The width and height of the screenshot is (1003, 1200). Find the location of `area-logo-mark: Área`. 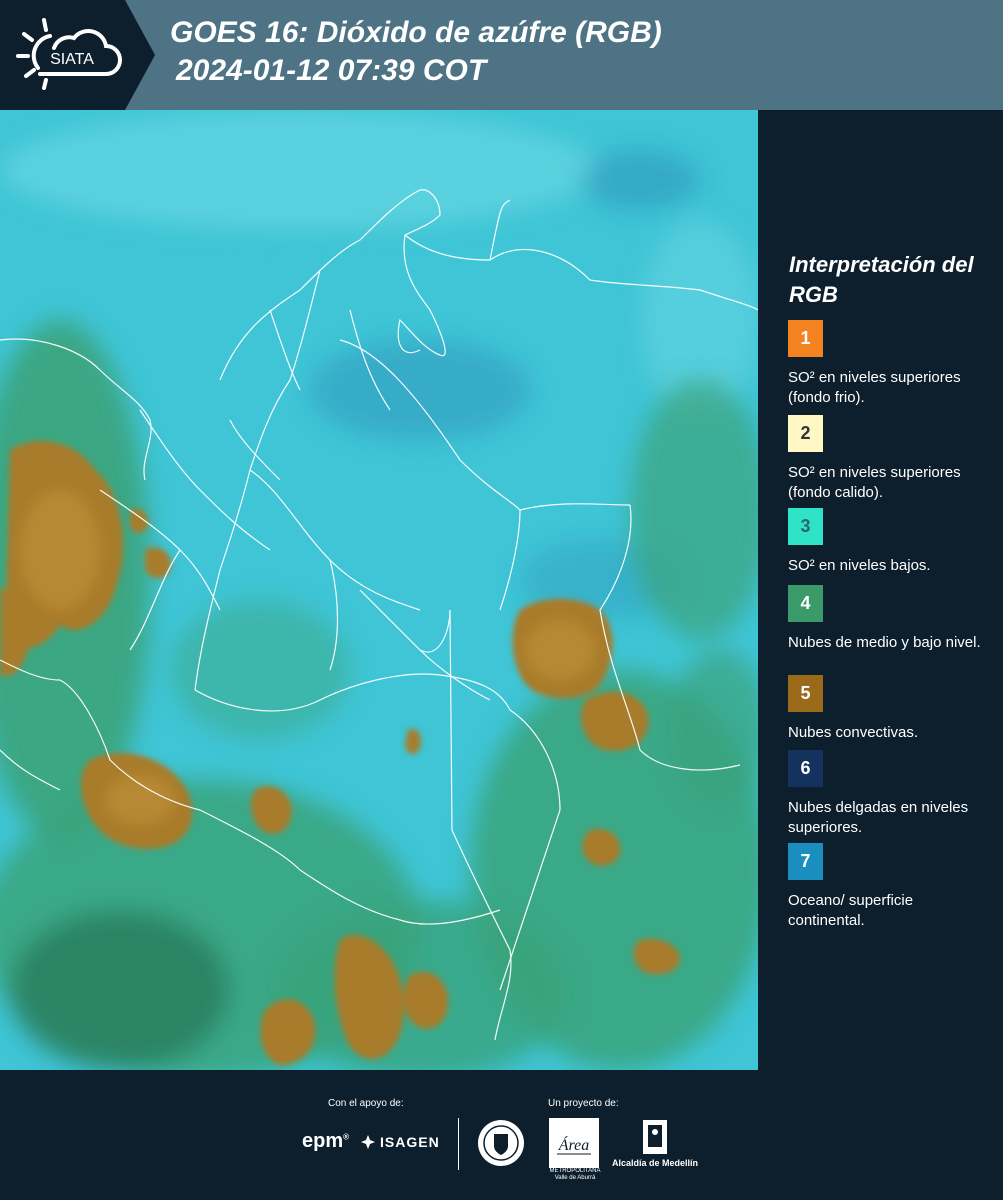

area-logo-mark: Área is located at coordinates (574, 1145).